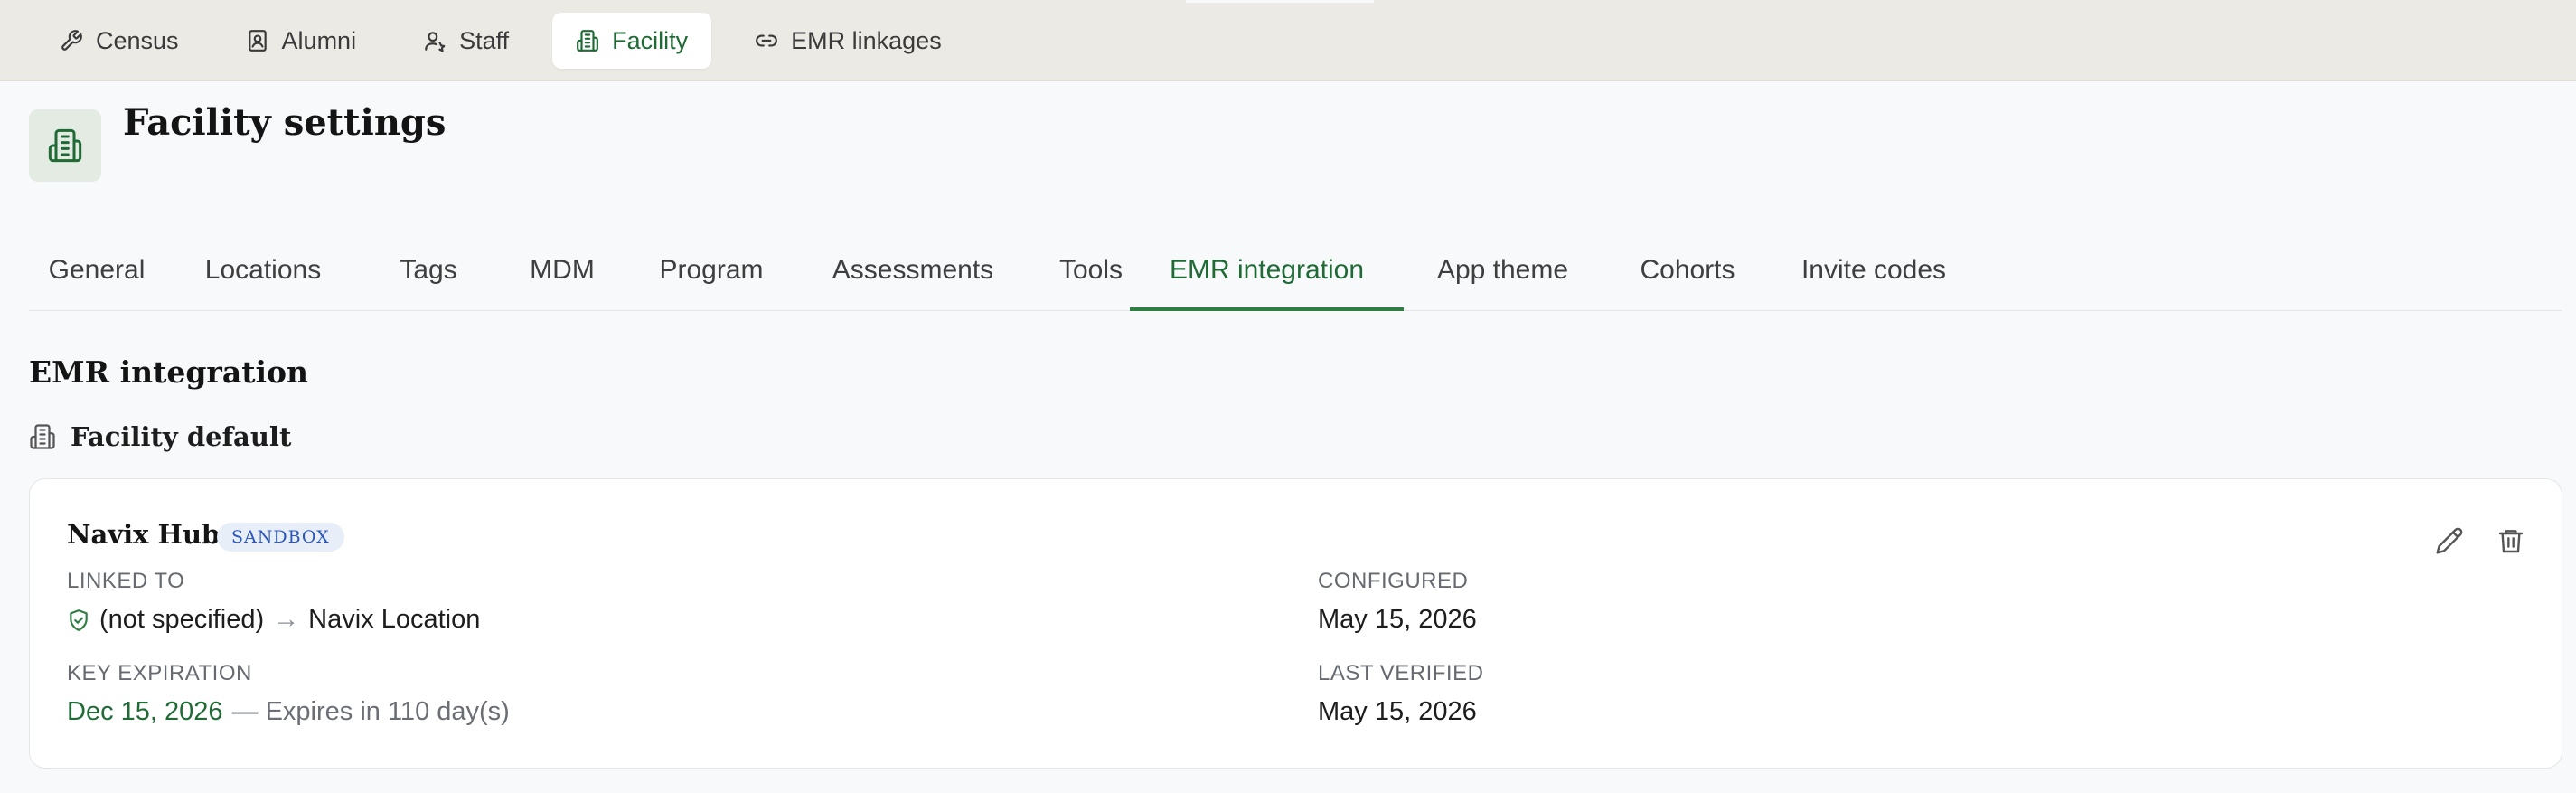 The image size is (2576, 793). I want to click on card-actions, so click(2480, 540).